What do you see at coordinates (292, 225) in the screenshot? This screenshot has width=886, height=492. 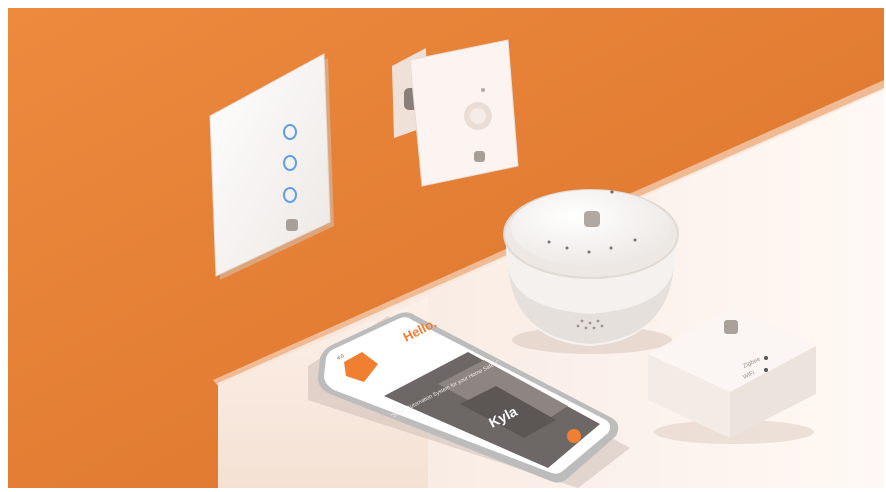 I see `switch-logo-icon` at bounding box center [292, 225].